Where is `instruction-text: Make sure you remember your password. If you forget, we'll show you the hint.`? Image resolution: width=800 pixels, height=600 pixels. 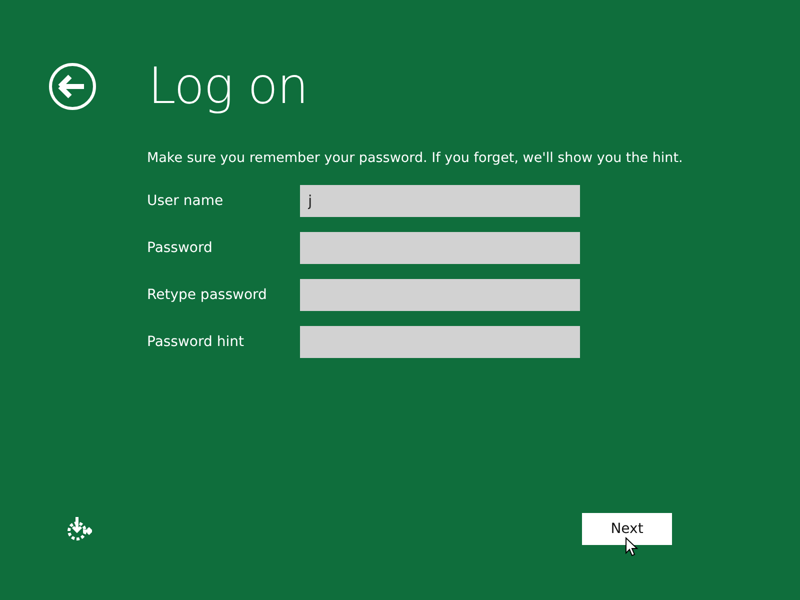 instruction-text: Make sure you remember your password. If you forget, we'll show you the hint. is located at coordinates (415, 158).